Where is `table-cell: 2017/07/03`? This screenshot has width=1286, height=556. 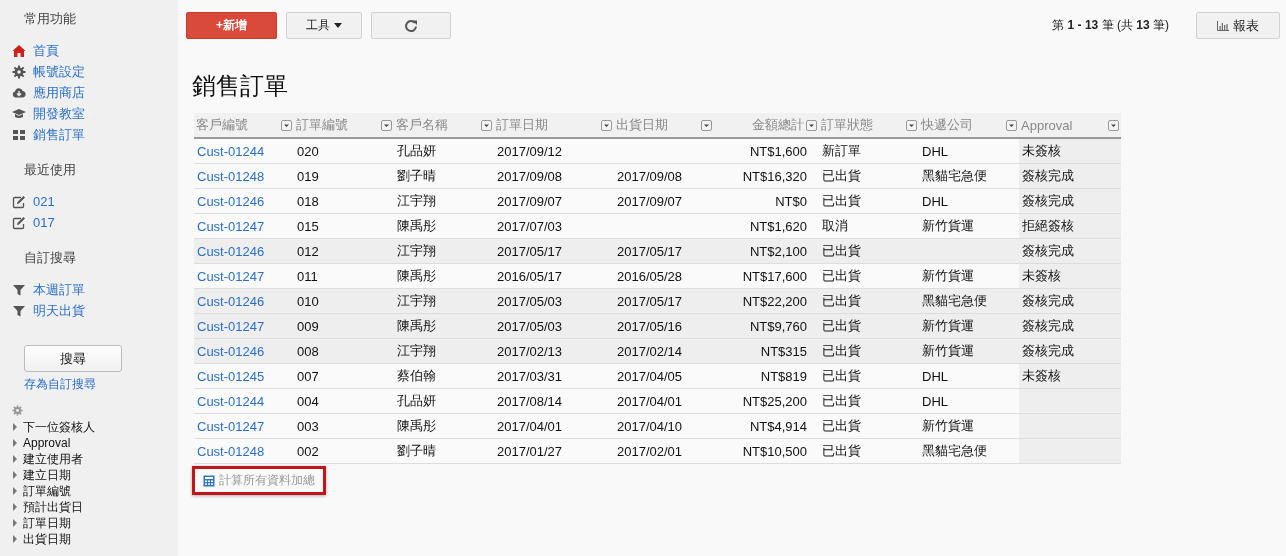
table-cell: 2017/07/03 is located at coordinates (530, 226).